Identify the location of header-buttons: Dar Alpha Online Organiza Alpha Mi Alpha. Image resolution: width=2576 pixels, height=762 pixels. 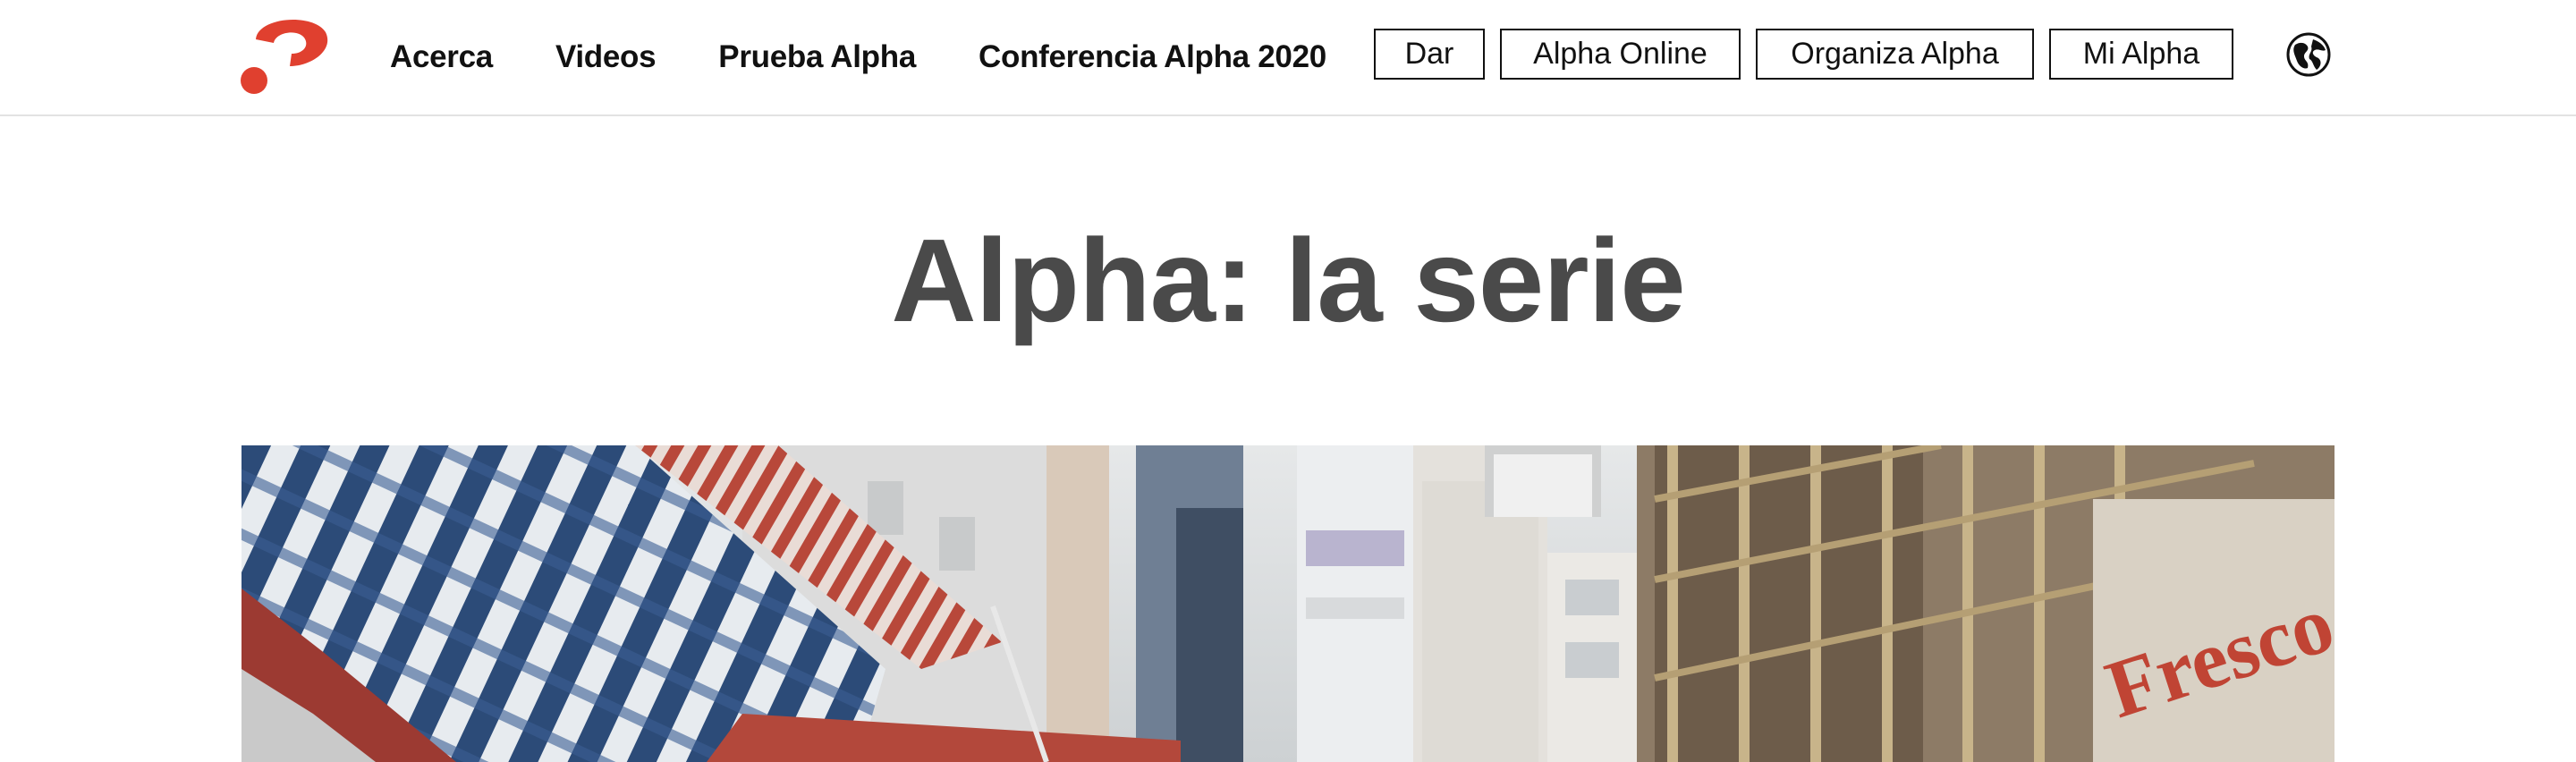
(1811, 54).